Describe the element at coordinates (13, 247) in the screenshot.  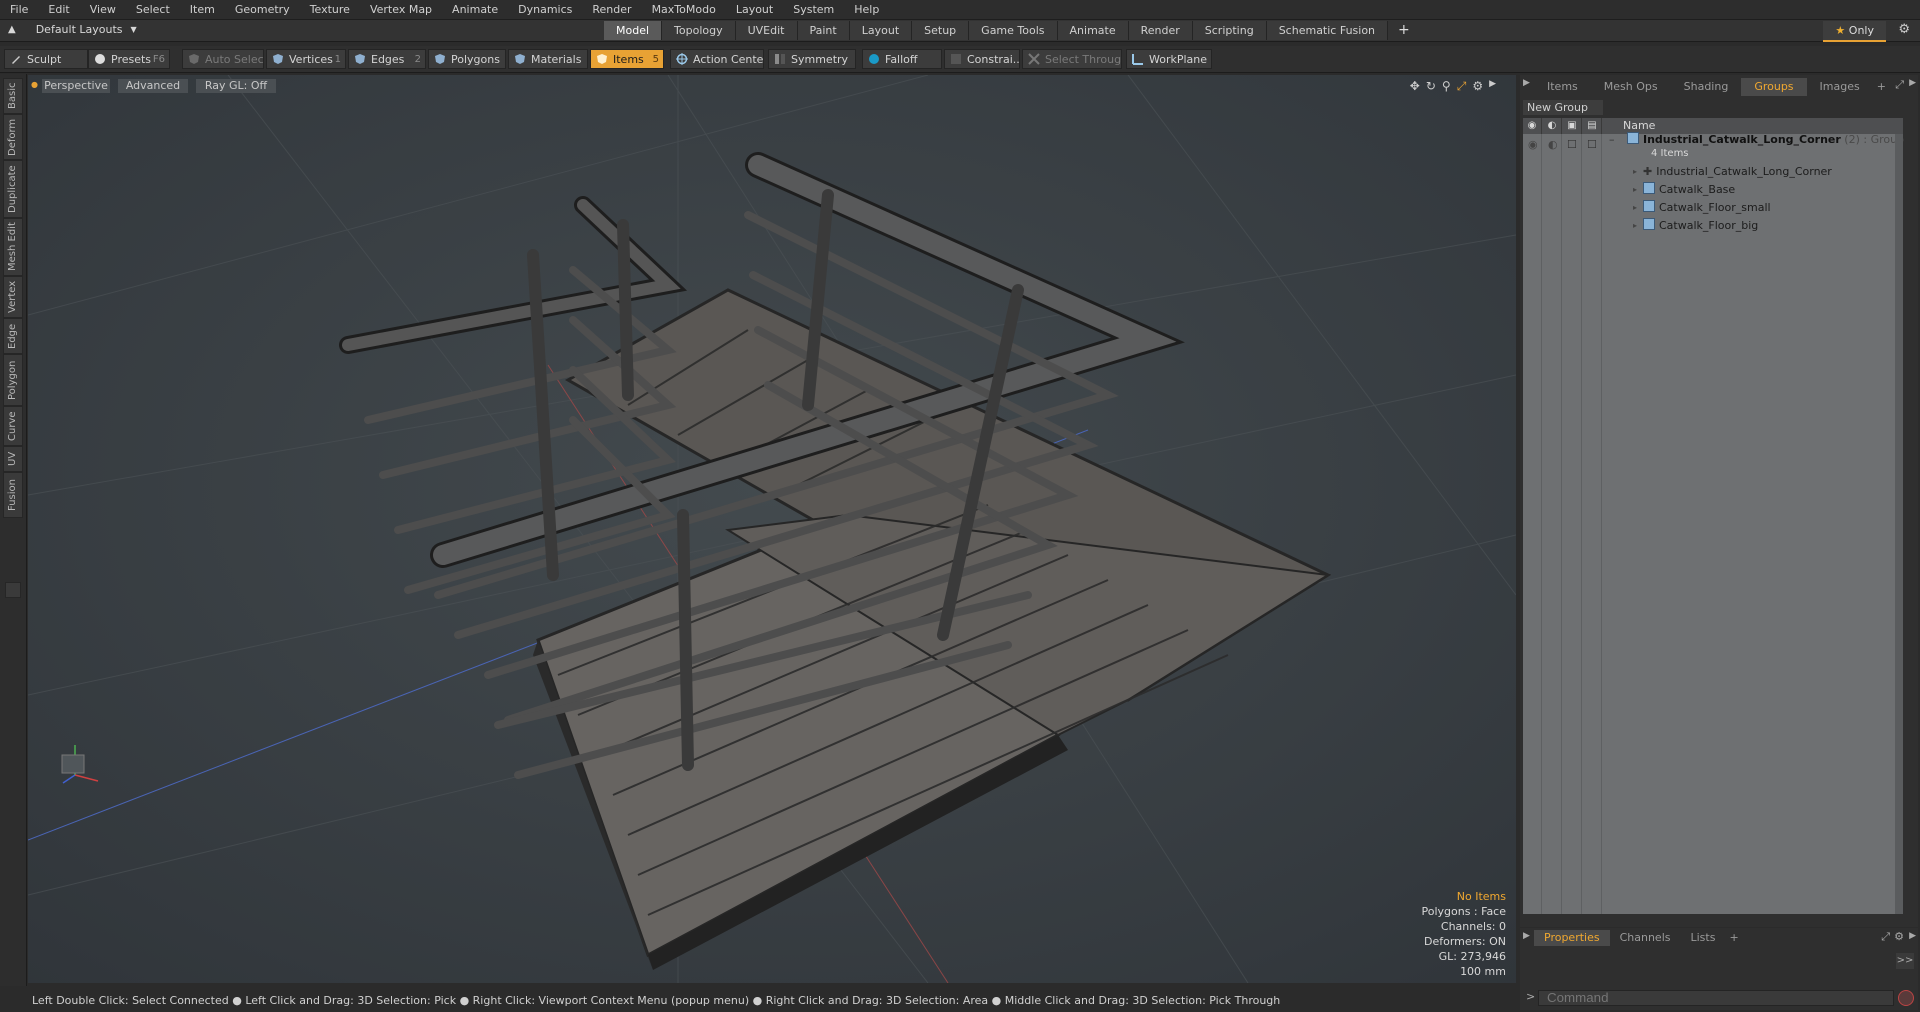
I see `sidetab-mesh-edit: Mesh Edit` at that location.